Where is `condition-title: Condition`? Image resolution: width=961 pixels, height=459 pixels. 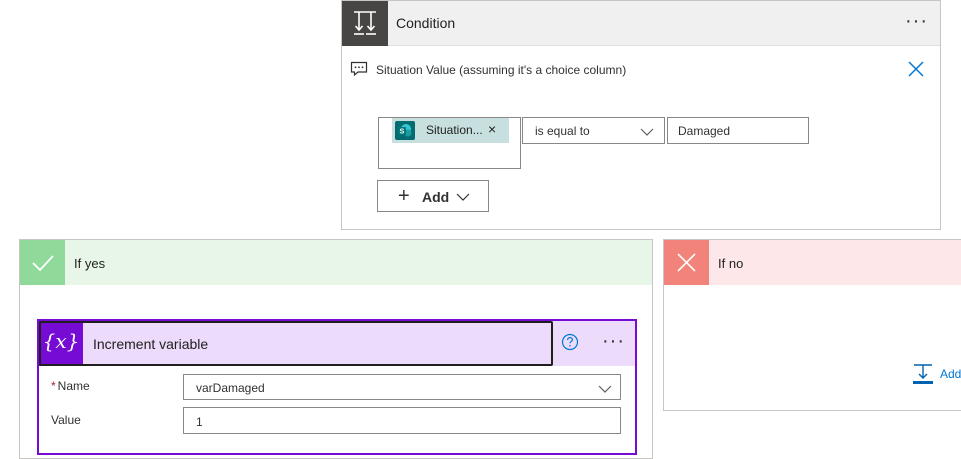 condition-title: Condition is located at coordinates (426, 23).